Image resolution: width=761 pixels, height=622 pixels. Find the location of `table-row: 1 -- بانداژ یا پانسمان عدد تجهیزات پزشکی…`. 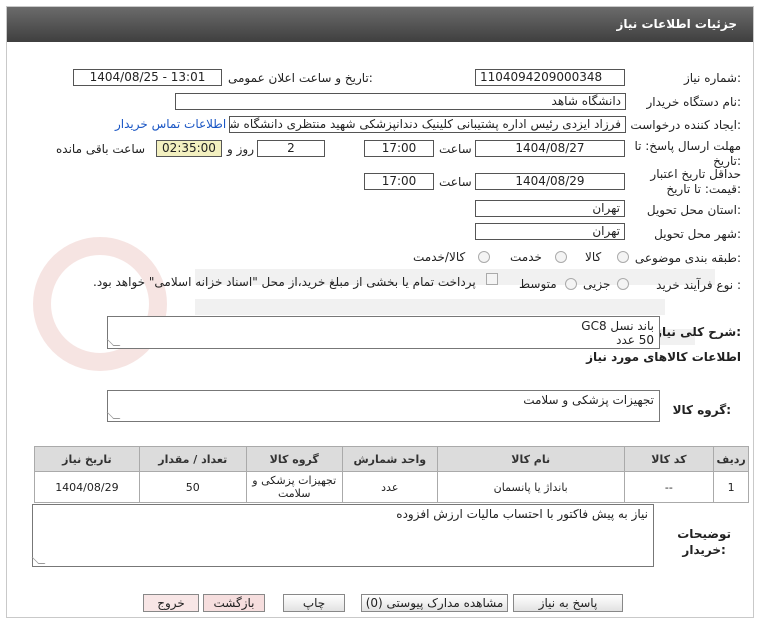

table-row: 1 -- بانداژ یا پانسمان عدد تجهیزات پزشکی… is located at coordinates (391, 487).